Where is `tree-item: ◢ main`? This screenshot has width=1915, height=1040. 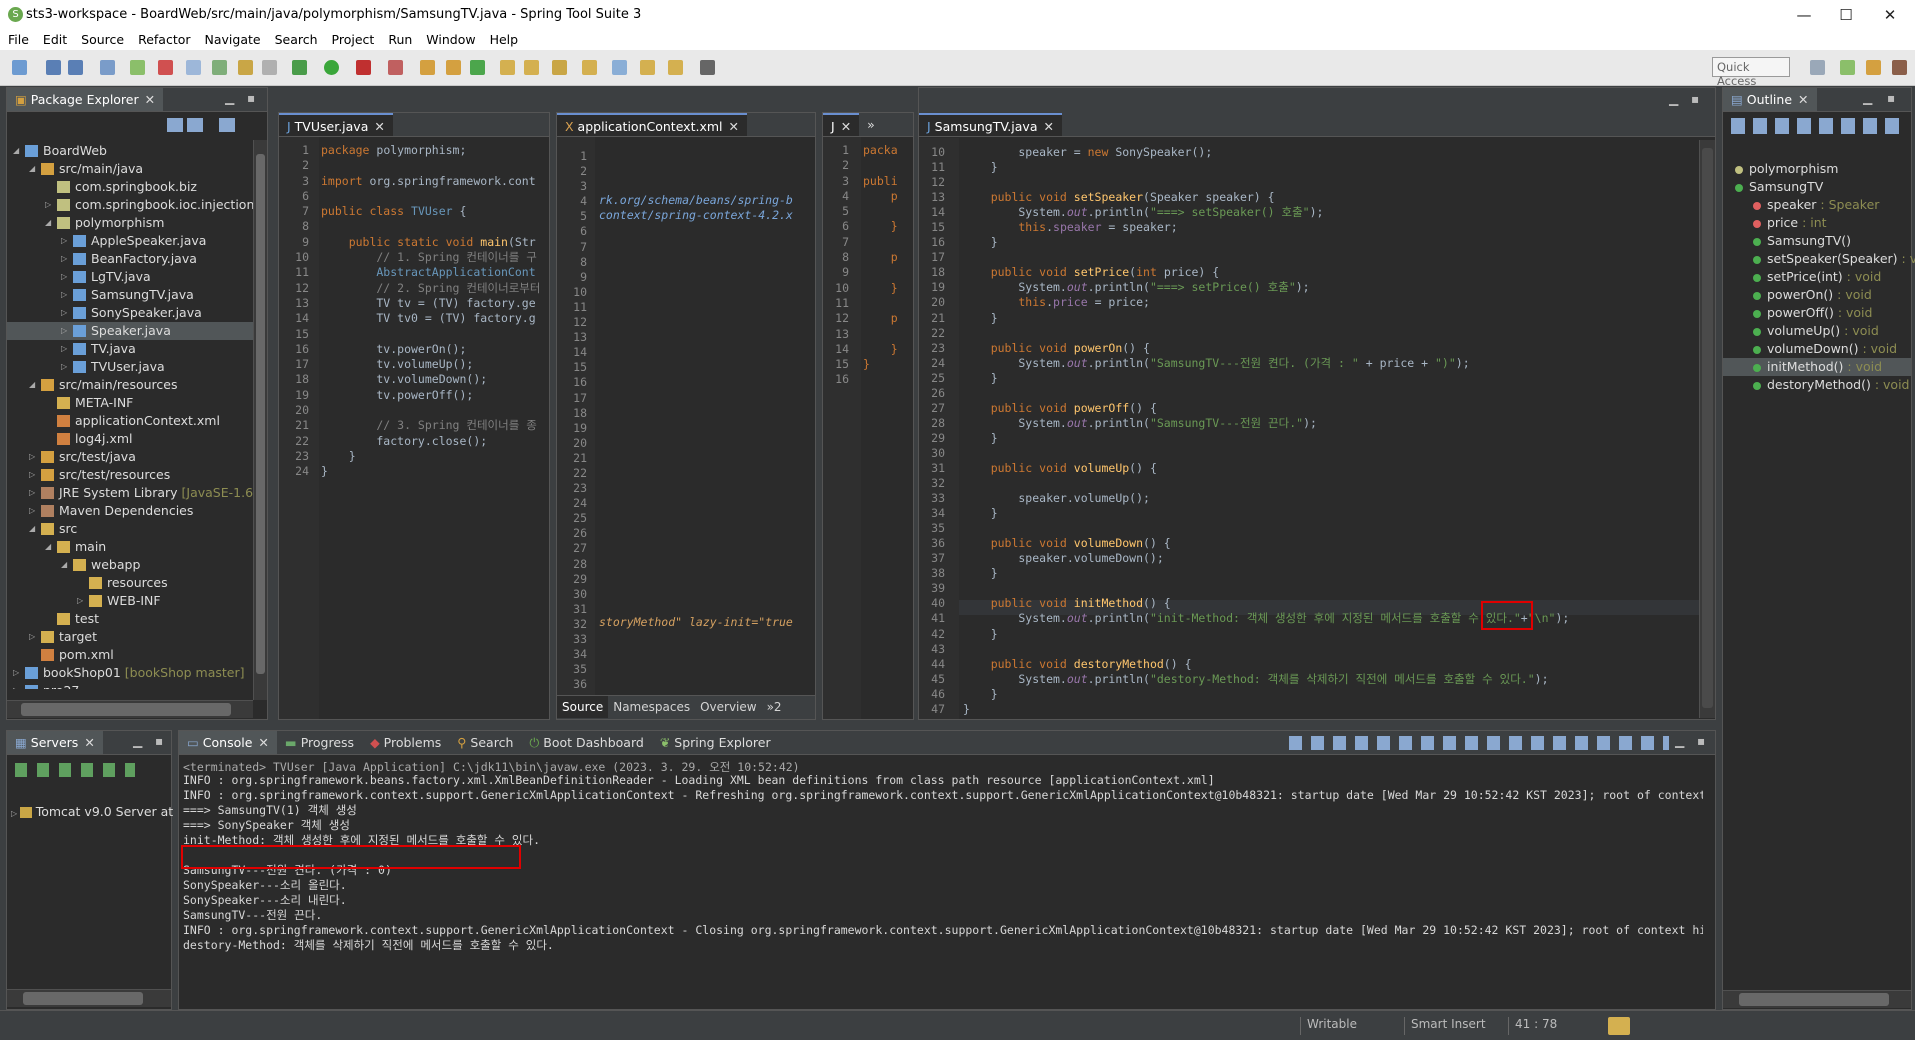 tree-item: ◢ main is located at coordinates (130, 547).